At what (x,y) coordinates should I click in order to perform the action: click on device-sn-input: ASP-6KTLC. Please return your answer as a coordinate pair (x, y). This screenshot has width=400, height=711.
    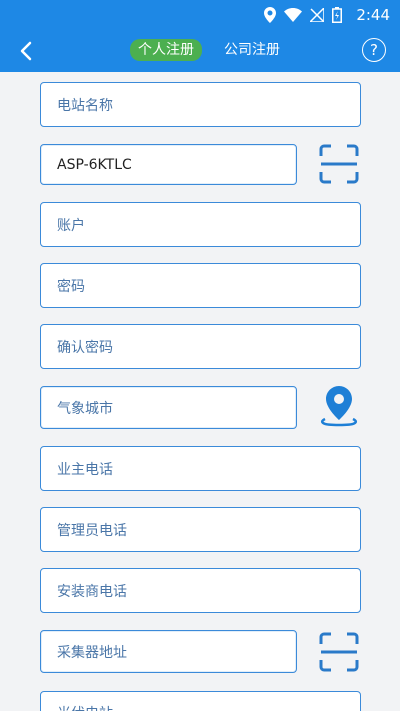
    Looking at the image, I should click on (168, 164).